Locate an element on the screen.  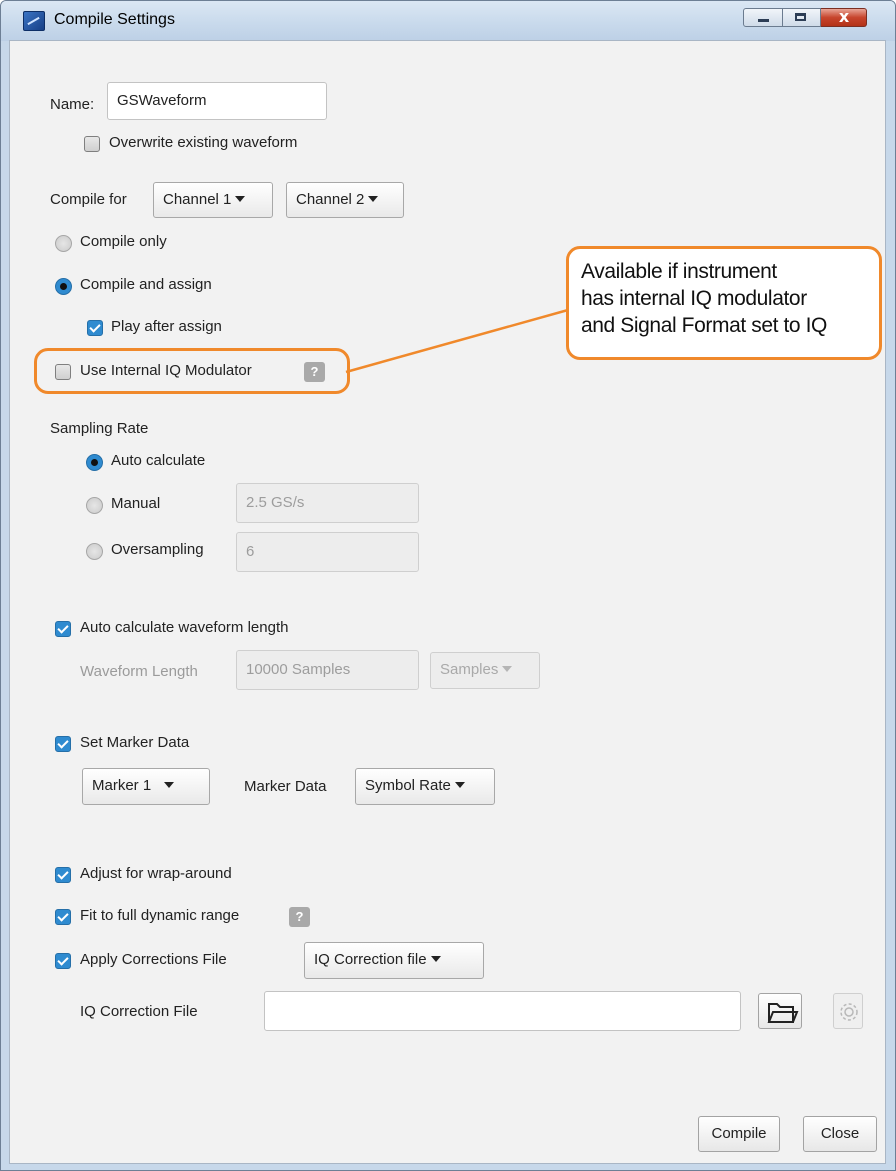
channel1-dropdown: Channel 1 is located at coordinates (213, 200).